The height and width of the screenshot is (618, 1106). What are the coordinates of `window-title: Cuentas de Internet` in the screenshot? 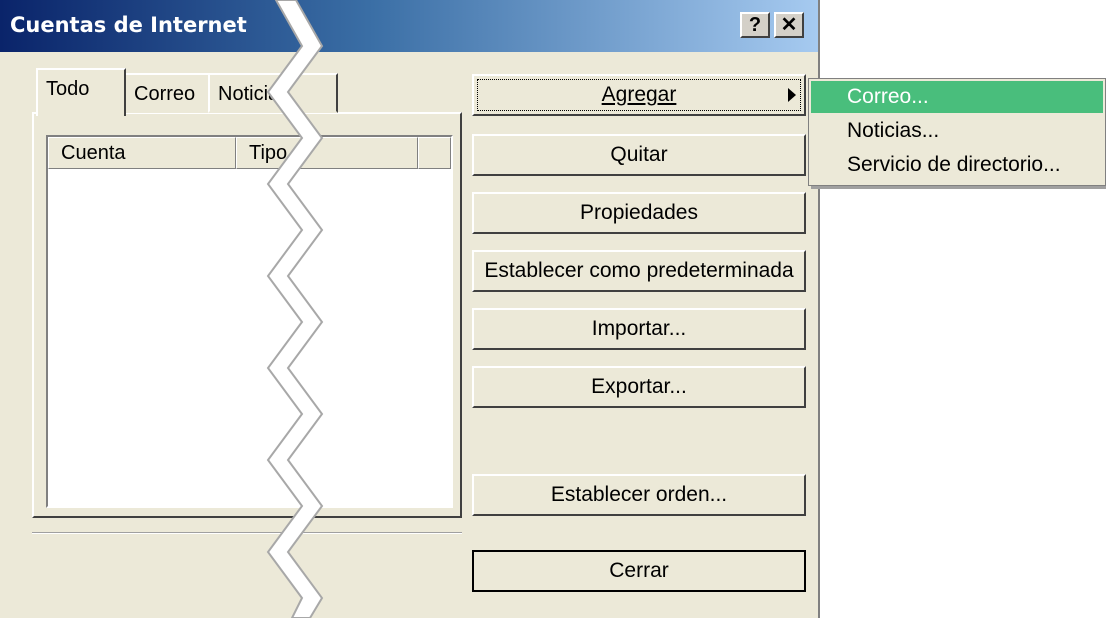 It's located at (128, 25).